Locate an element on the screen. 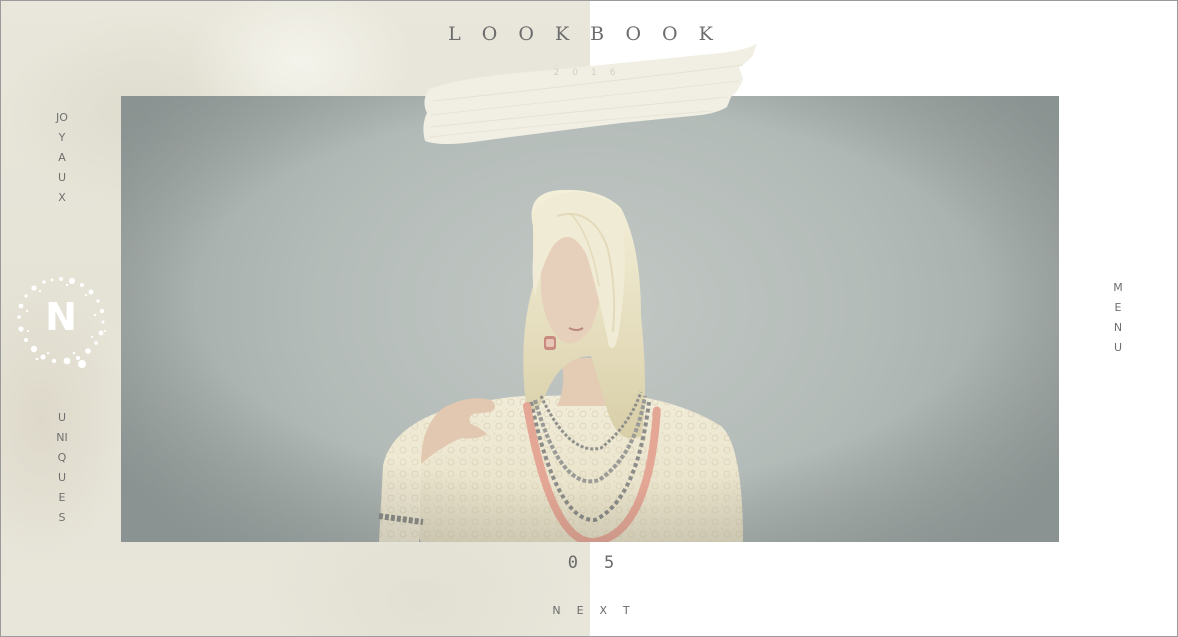  next-button: NEXT is located at coordinates (591, 610).